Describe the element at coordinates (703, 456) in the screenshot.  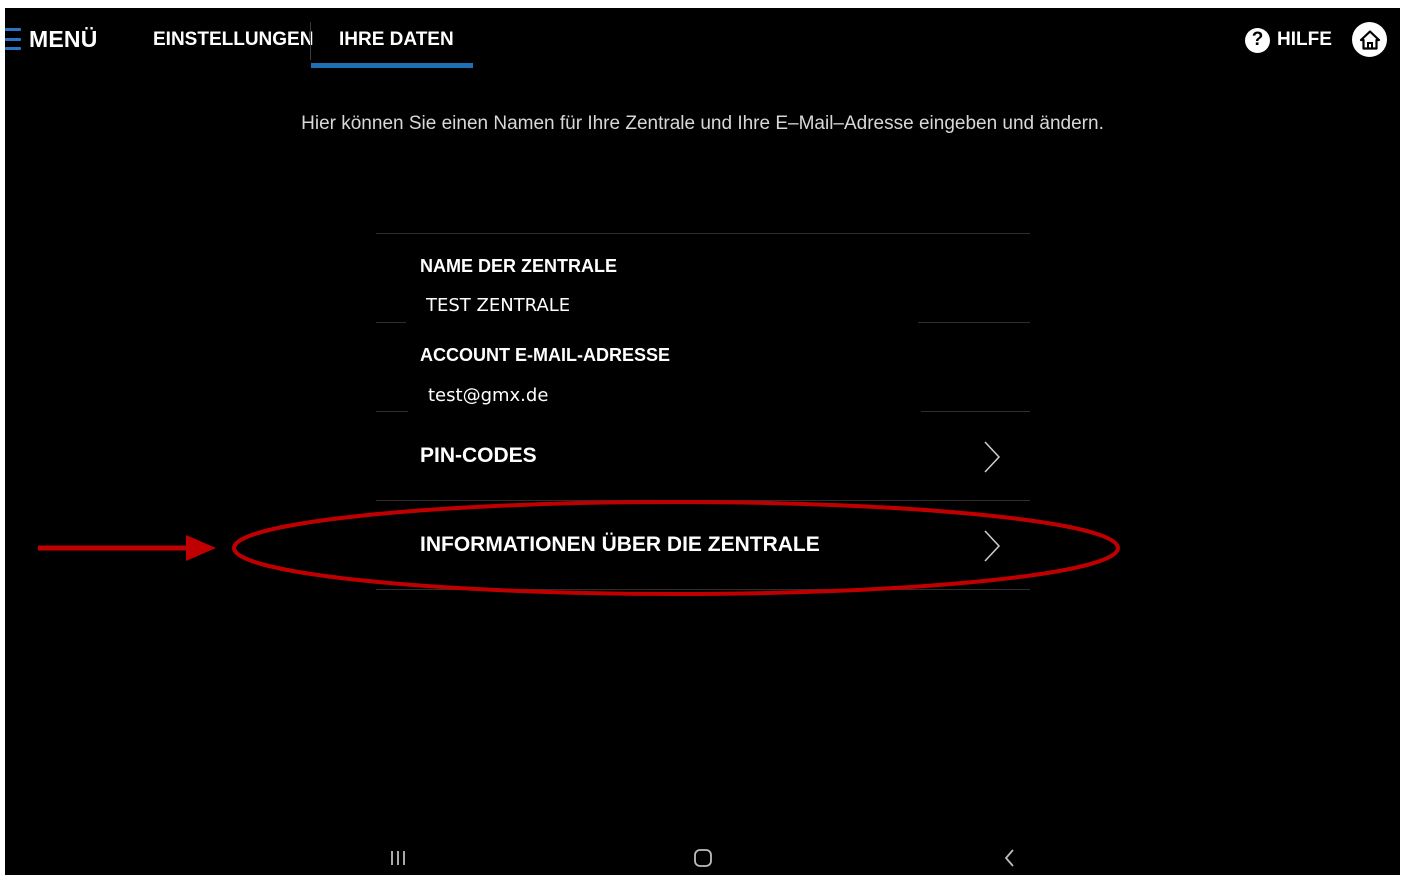
I see `pin-codes-row: PIN-CODES` at that location.